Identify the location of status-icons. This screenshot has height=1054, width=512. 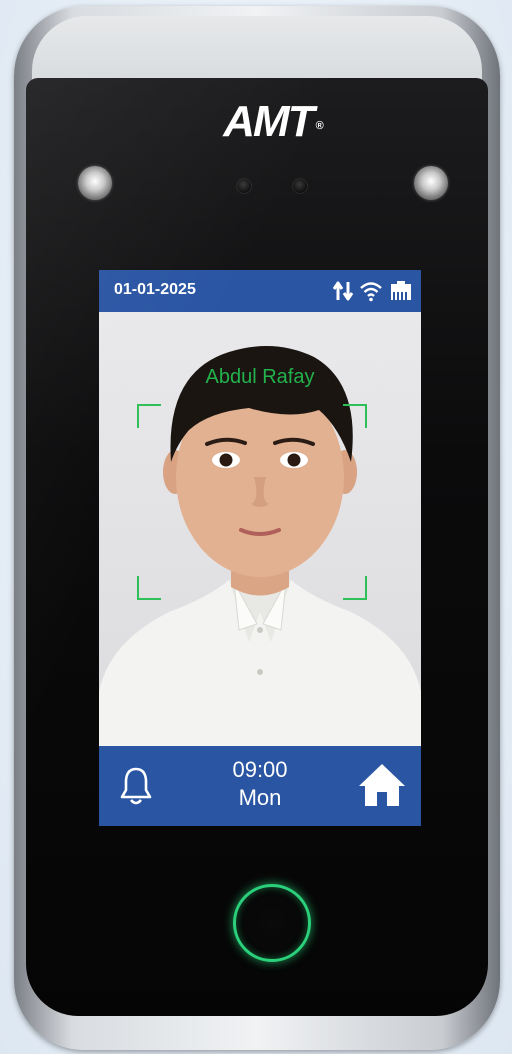
(373, 291).